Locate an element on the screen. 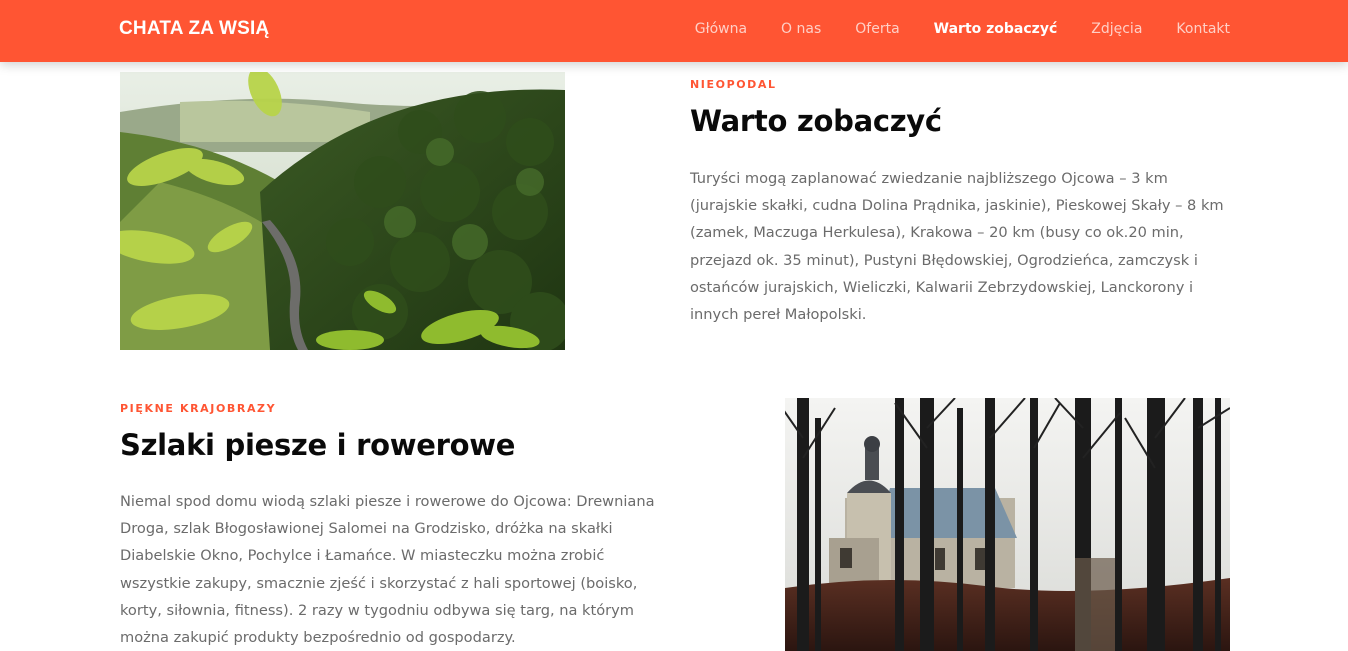 This screenshot has height=651, width=1348. nav-item-warto-zobaczyc: Warto zobaczyć is located at coordinates (996, 29).